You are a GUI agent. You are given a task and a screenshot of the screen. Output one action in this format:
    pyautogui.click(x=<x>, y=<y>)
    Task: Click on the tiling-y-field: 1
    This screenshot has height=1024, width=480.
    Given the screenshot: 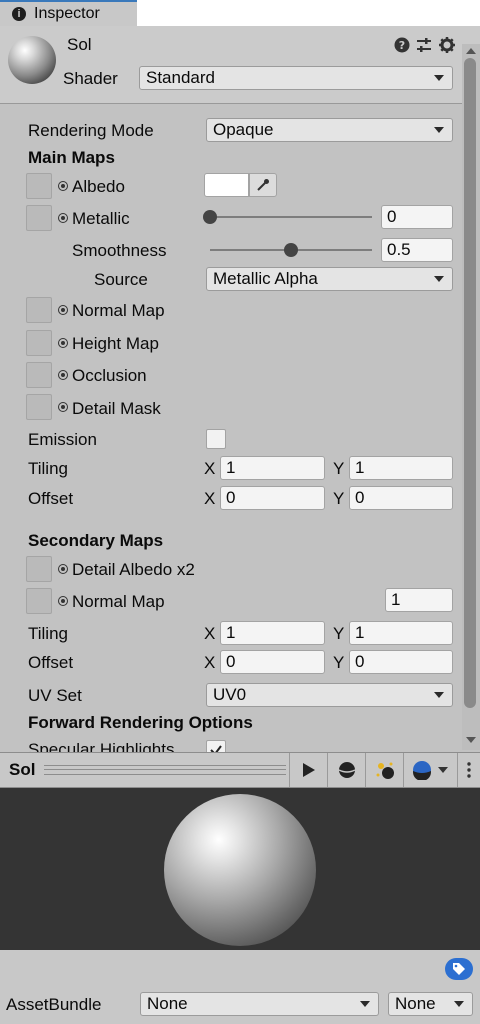 What is the action you would take?
    pyautogui.click(x=401, y=468)
    